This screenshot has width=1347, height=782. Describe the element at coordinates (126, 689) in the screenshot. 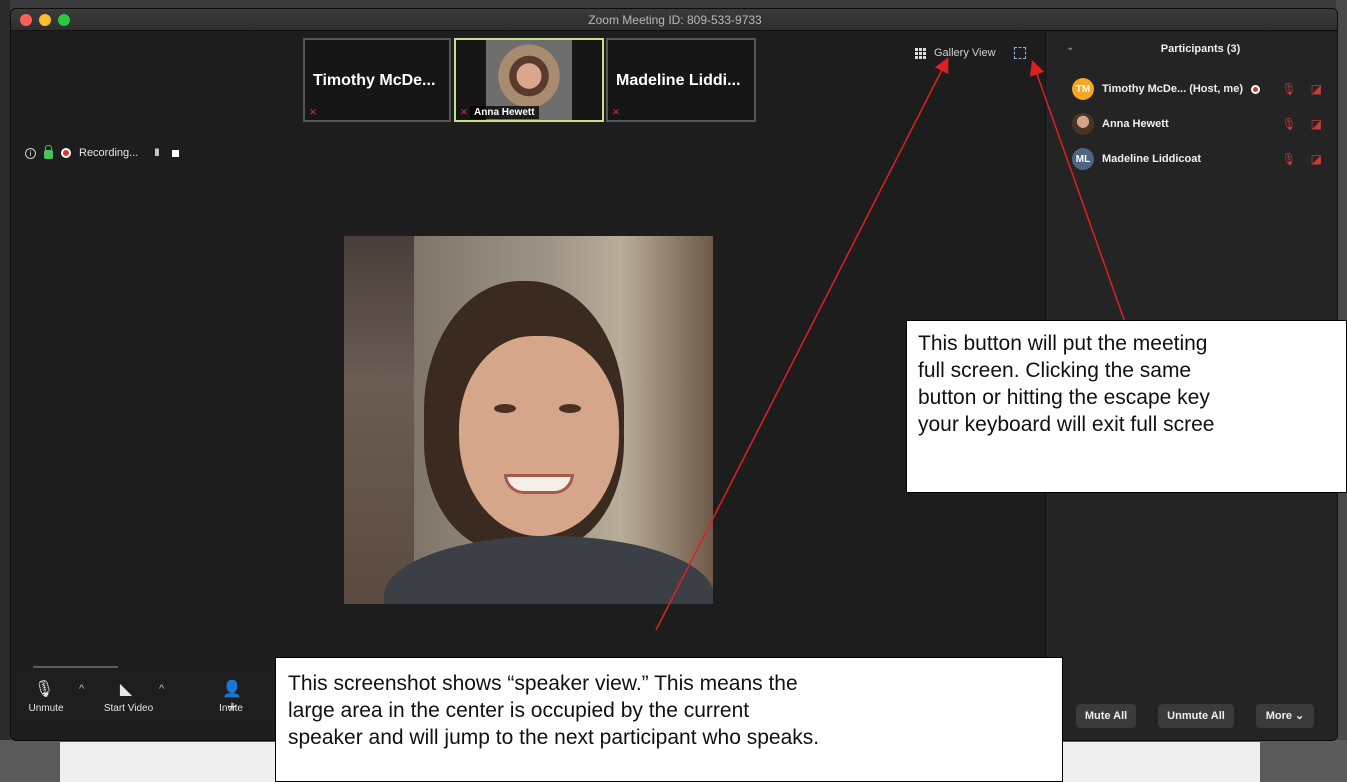

I see `video-off-icon: ◣` at that location.